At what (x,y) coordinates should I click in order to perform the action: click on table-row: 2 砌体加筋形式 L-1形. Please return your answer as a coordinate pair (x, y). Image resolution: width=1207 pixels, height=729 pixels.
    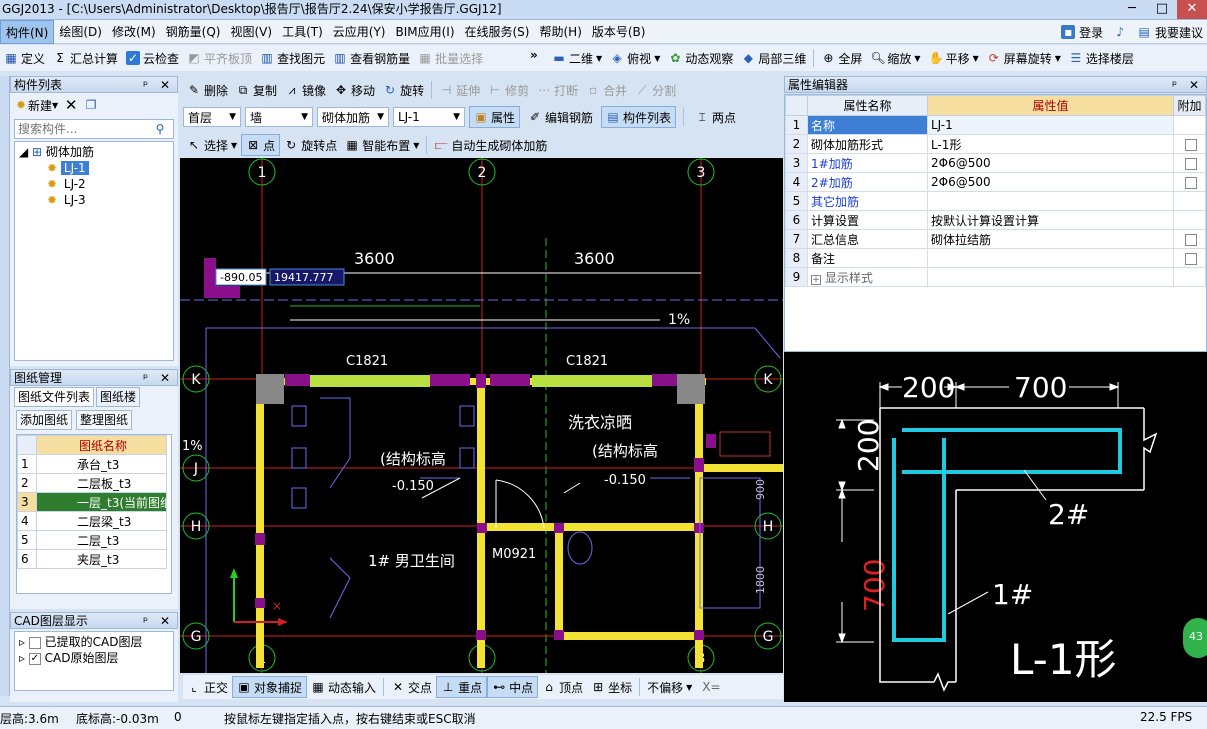
    Looking at the image, I should click on (995, 144).